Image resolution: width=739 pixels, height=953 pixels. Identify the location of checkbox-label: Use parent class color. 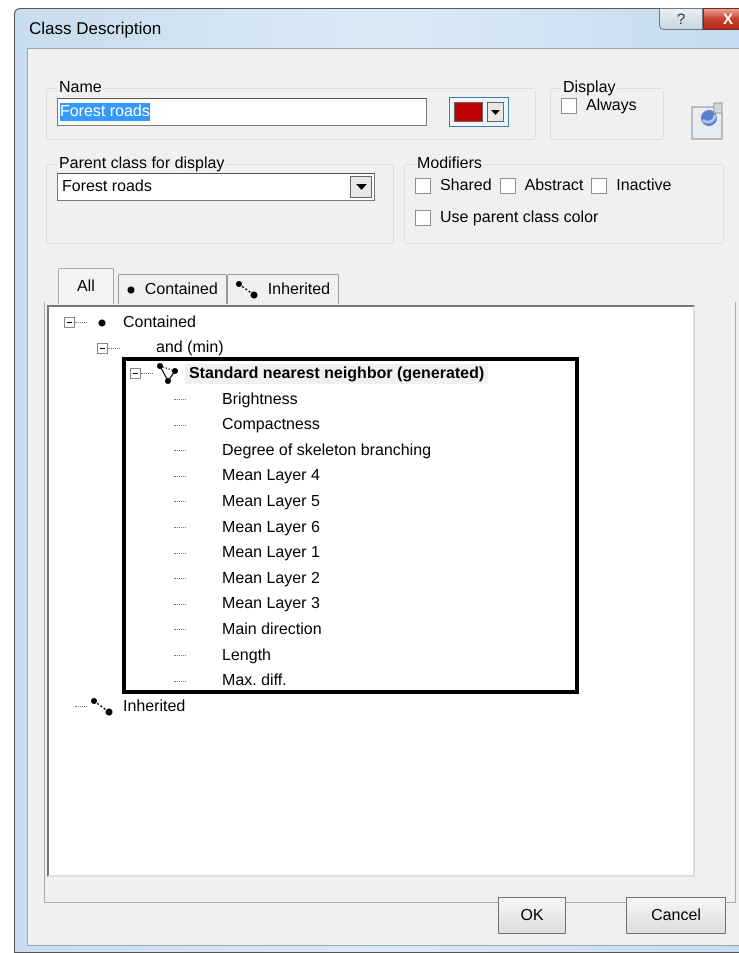
(519, 218).